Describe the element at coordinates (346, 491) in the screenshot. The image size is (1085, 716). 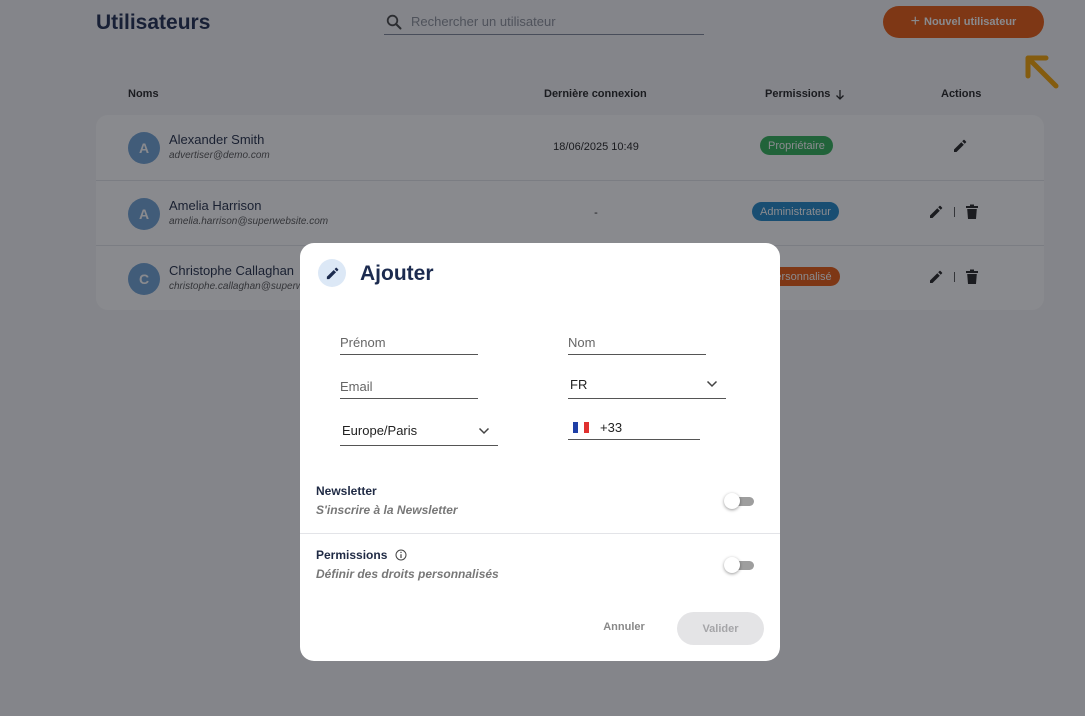
I see `newsletter-title: Newsletter` at that location.